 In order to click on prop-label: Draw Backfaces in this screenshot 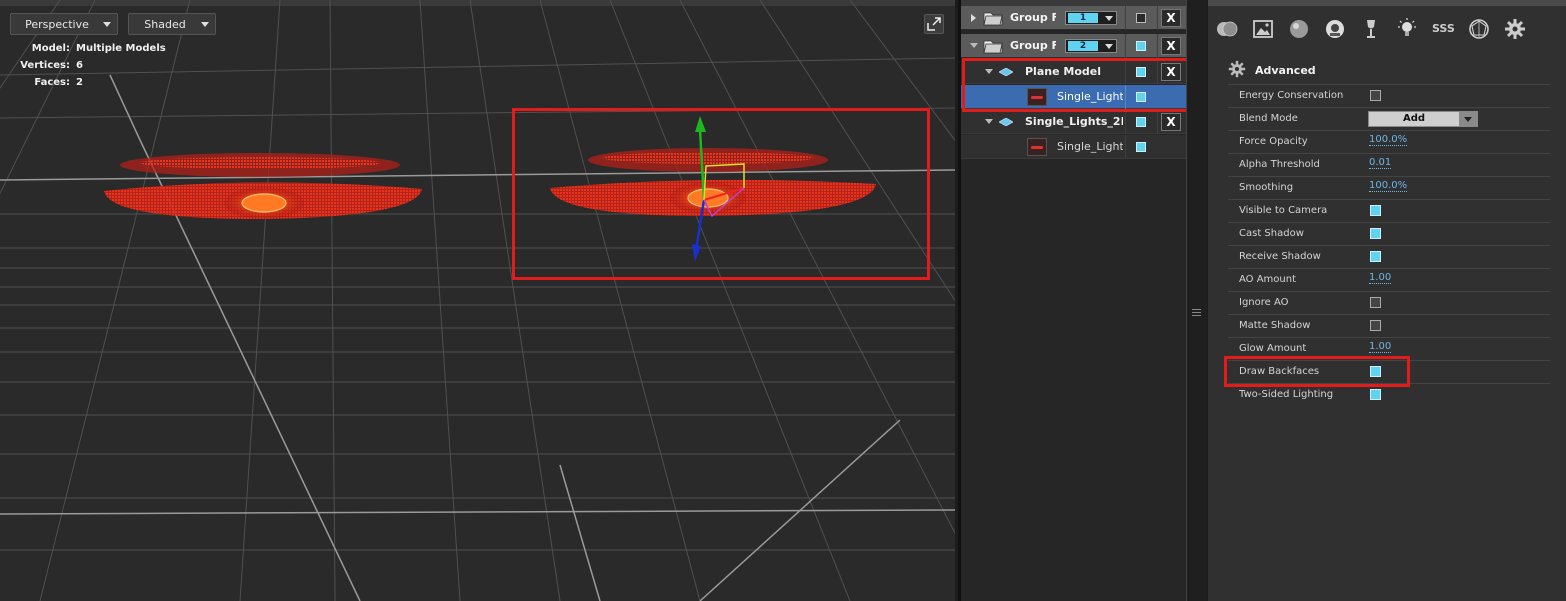, I will do `click(1279, 371)`.